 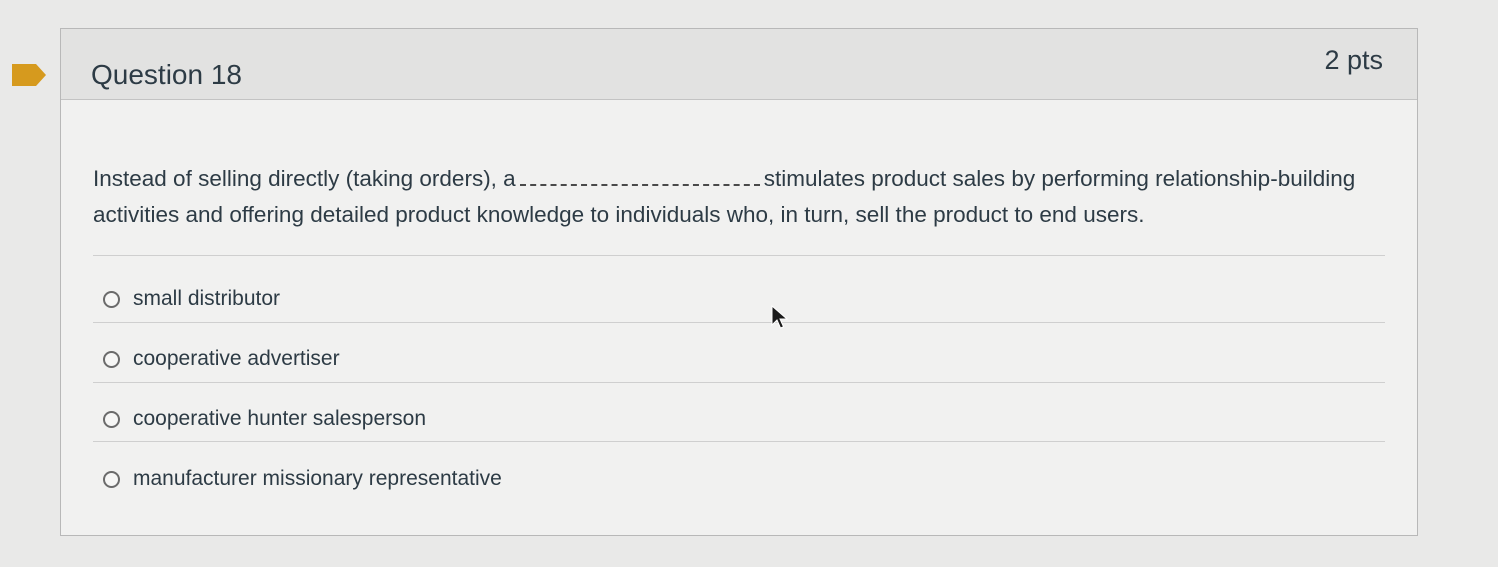 I want to click on mouse-pointer-icon, so click(x=780, y=317).